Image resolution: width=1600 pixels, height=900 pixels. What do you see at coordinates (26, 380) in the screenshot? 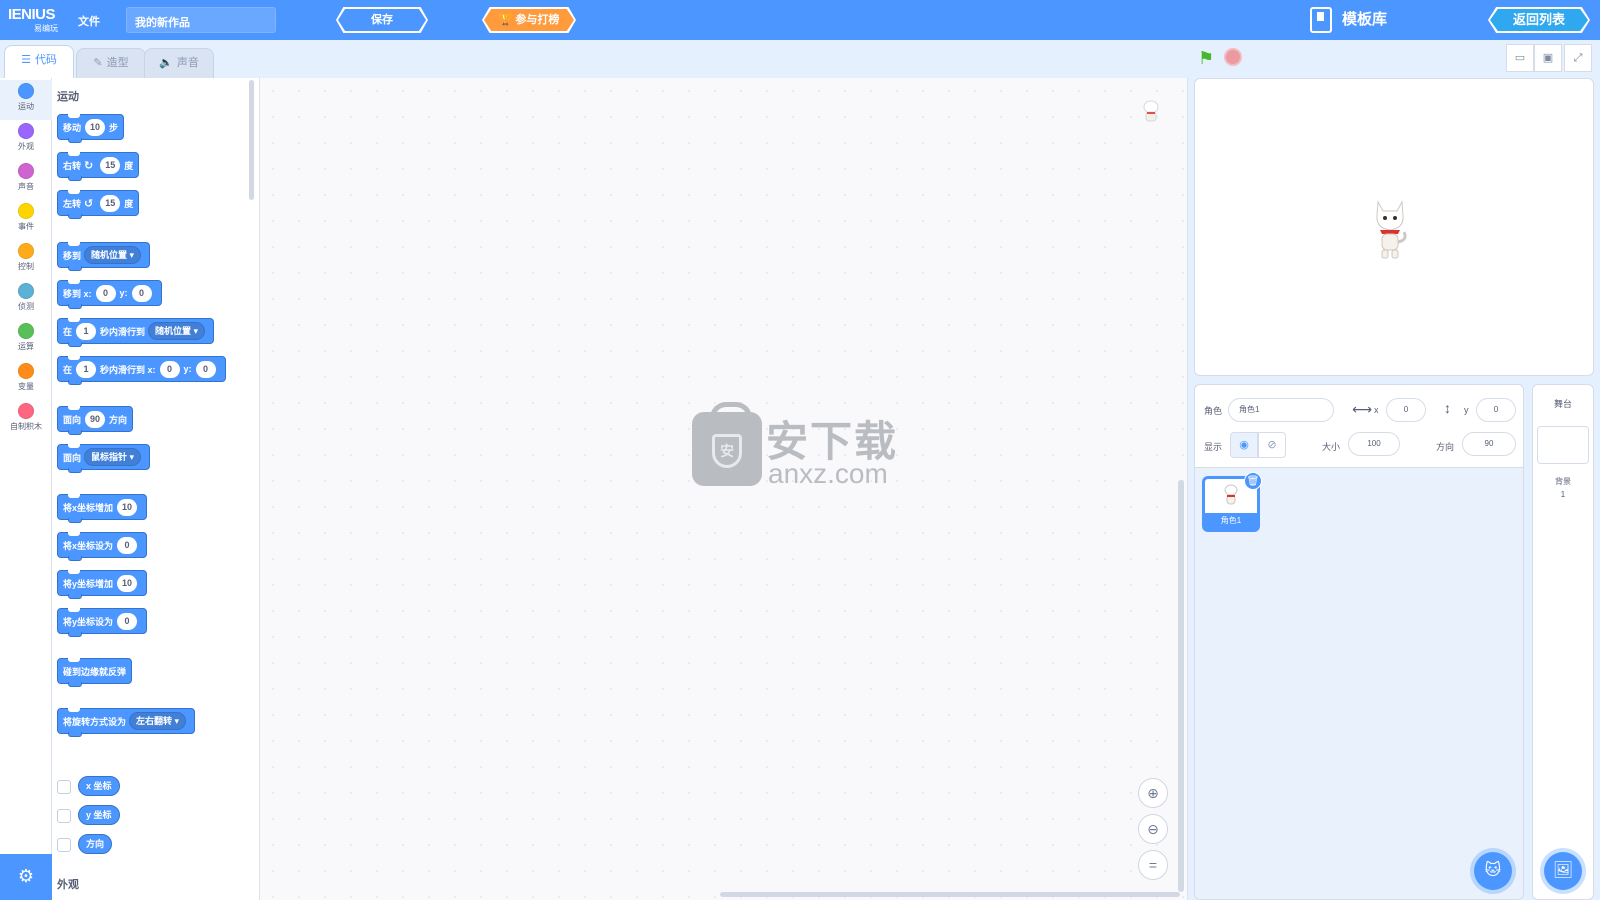
I see `category-variables: 变量` at bounding box center [26, 380].